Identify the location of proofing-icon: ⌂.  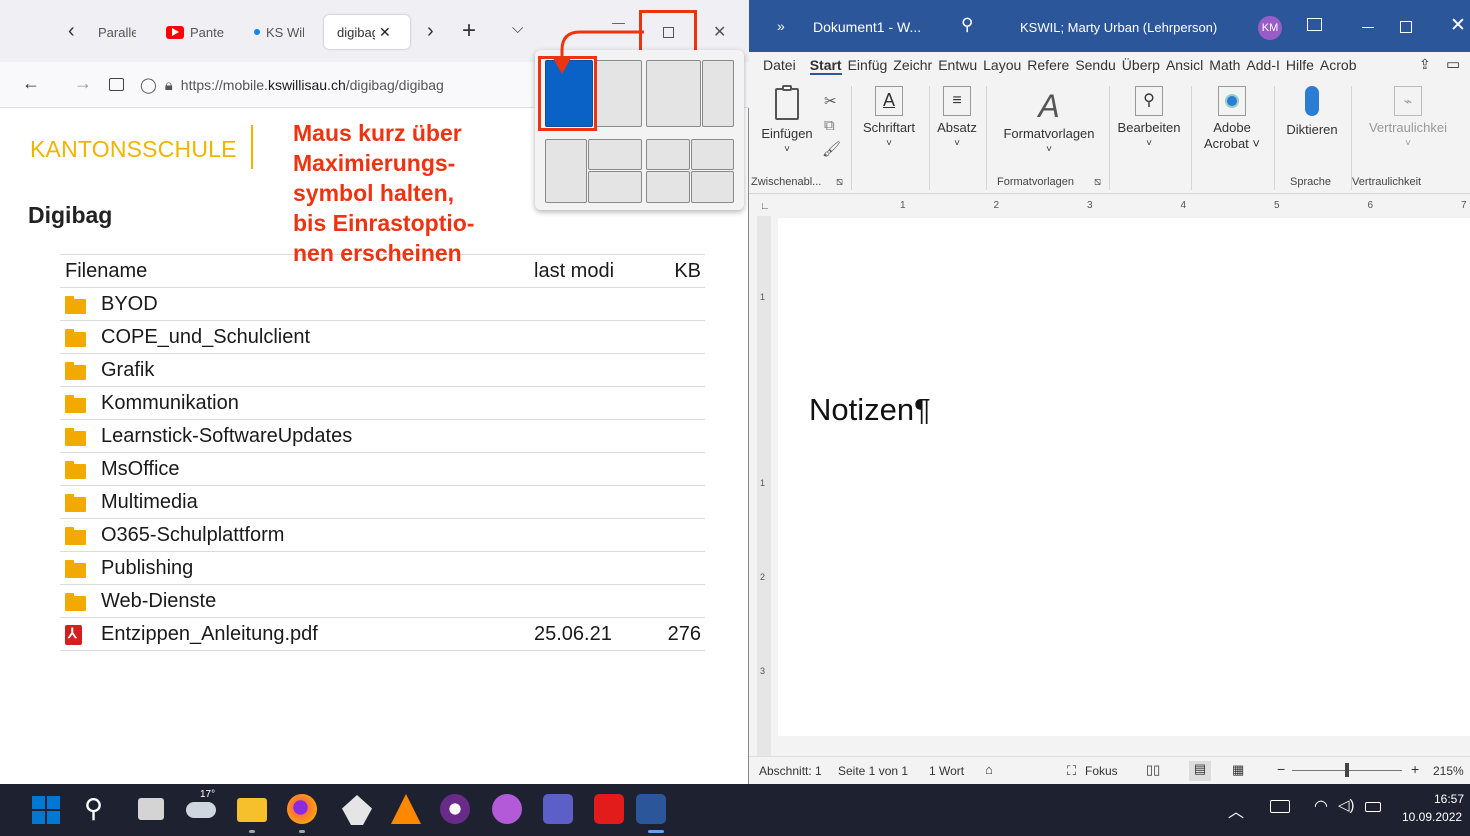
(989, 769).